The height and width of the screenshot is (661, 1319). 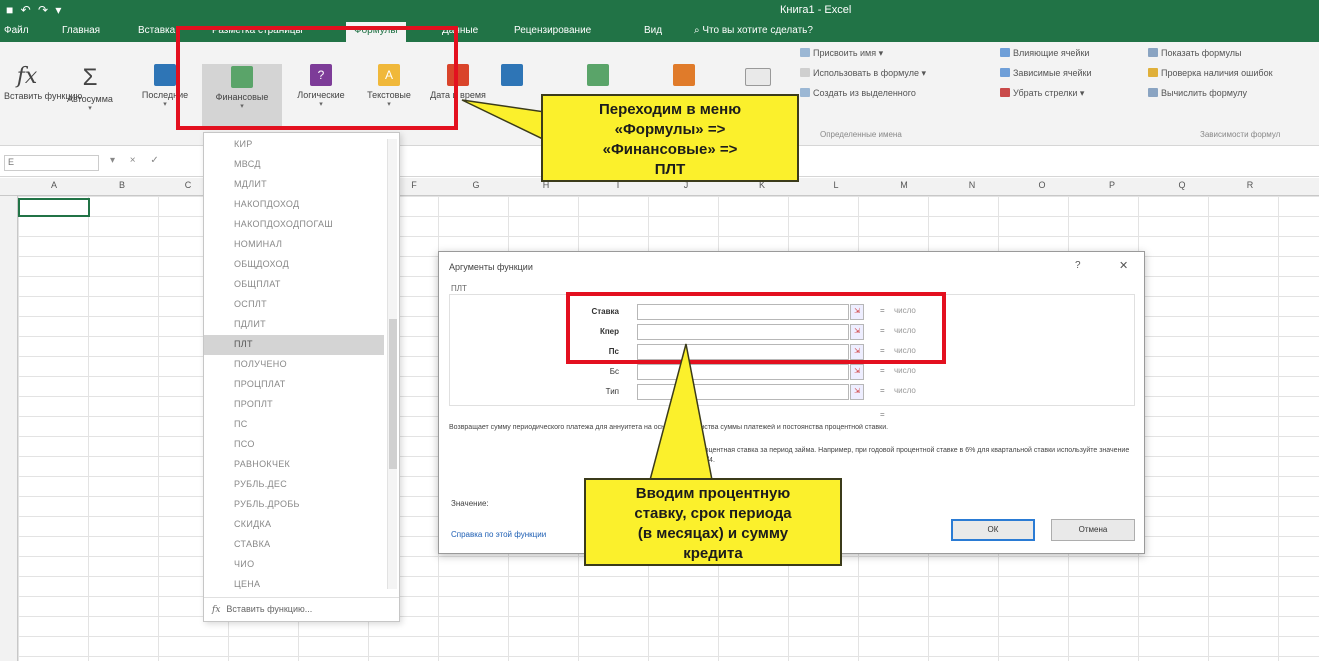 I want to click on dropdown-item: НАКОПДОХОД, so click(x=294, y=205).